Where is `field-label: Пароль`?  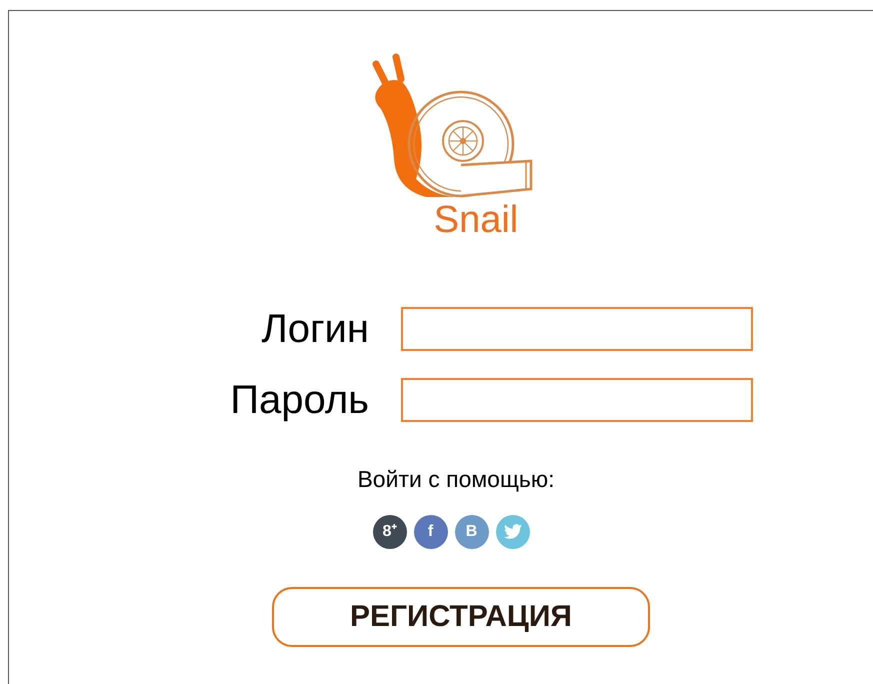
field-label: Пароль is located at coordinates (299, 400).